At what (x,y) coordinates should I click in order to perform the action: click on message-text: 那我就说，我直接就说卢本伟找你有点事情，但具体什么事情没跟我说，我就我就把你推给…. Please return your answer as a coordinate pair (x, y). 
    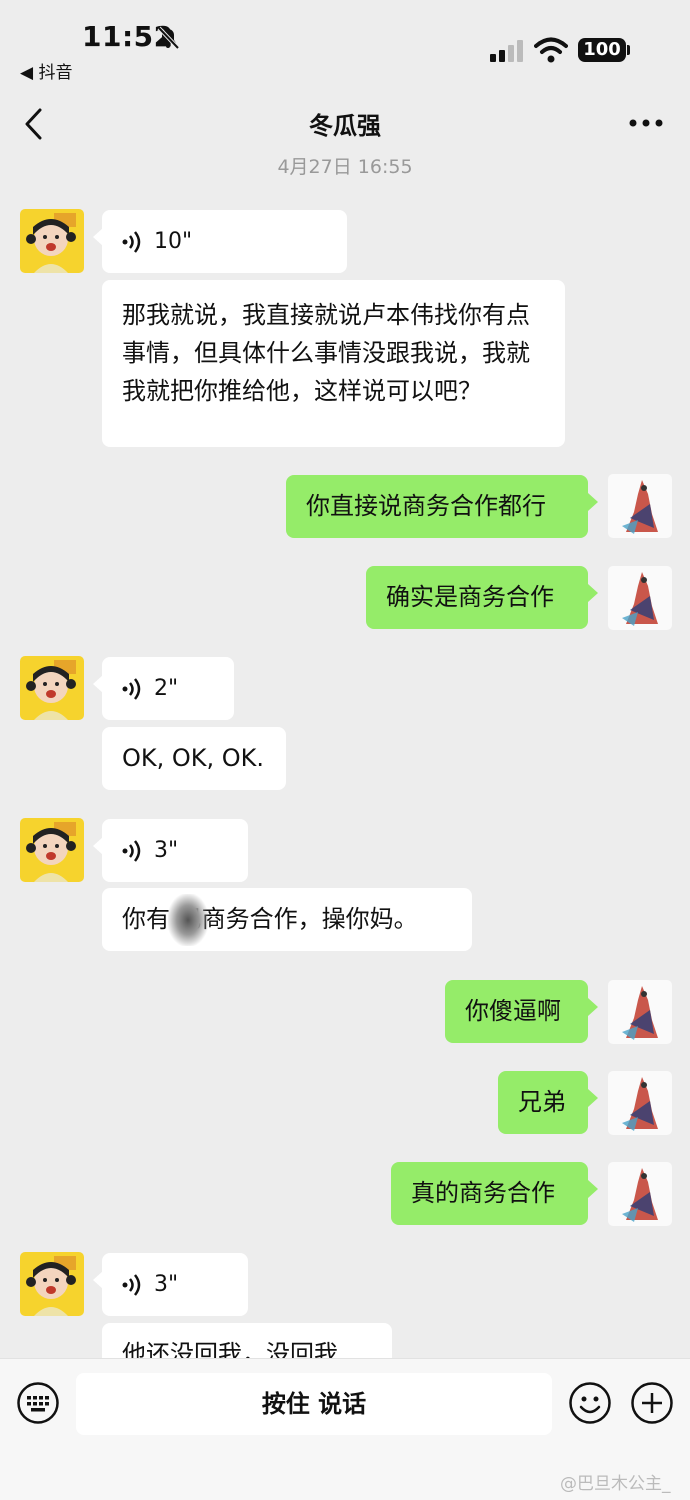
    Looking at the image, I should click on (326, 353).